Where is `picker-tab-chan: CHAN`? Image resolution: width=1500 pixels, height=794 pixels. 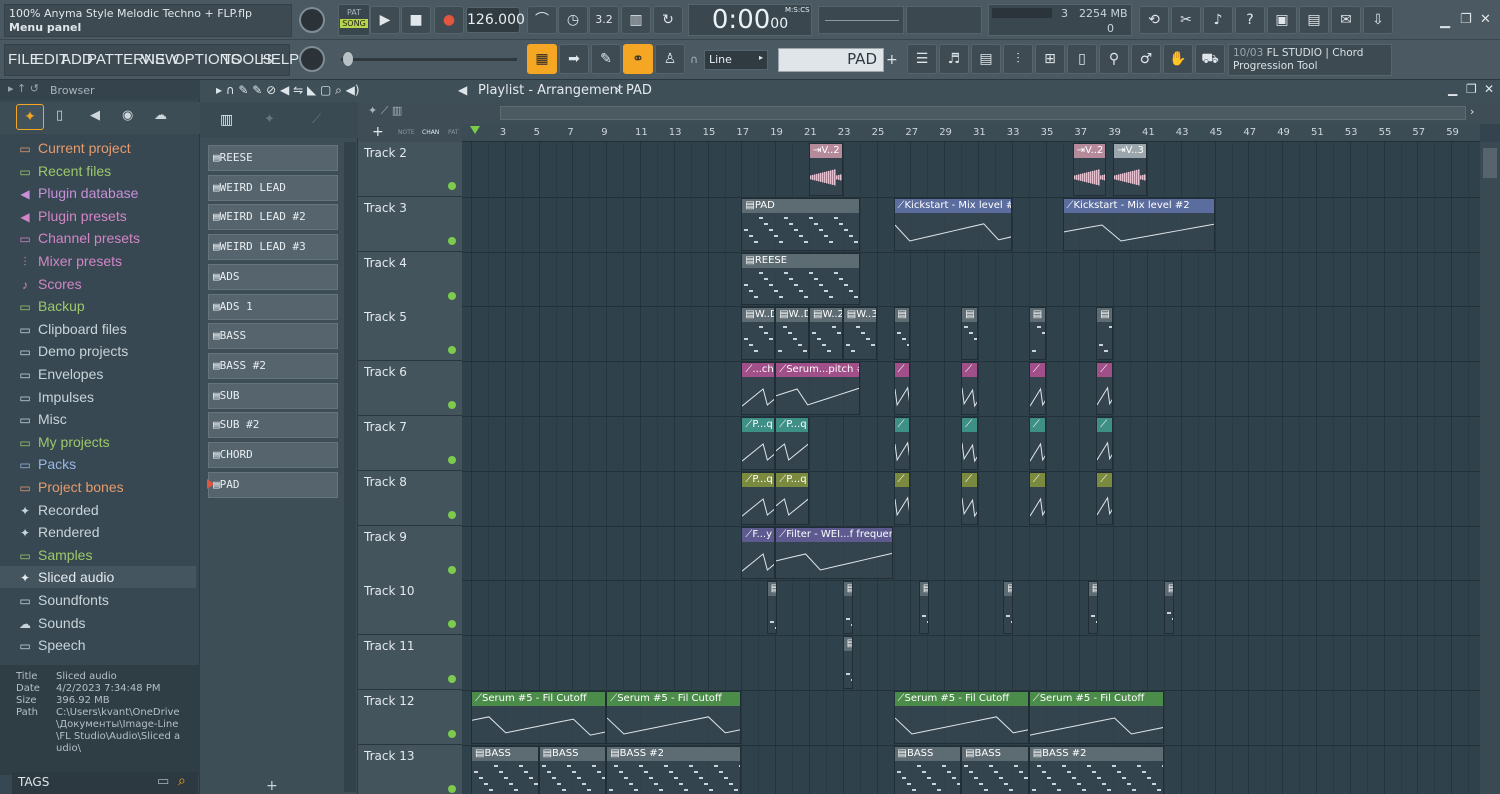
picker-tab-chan: CHAN is located at coordinates (430, 132).